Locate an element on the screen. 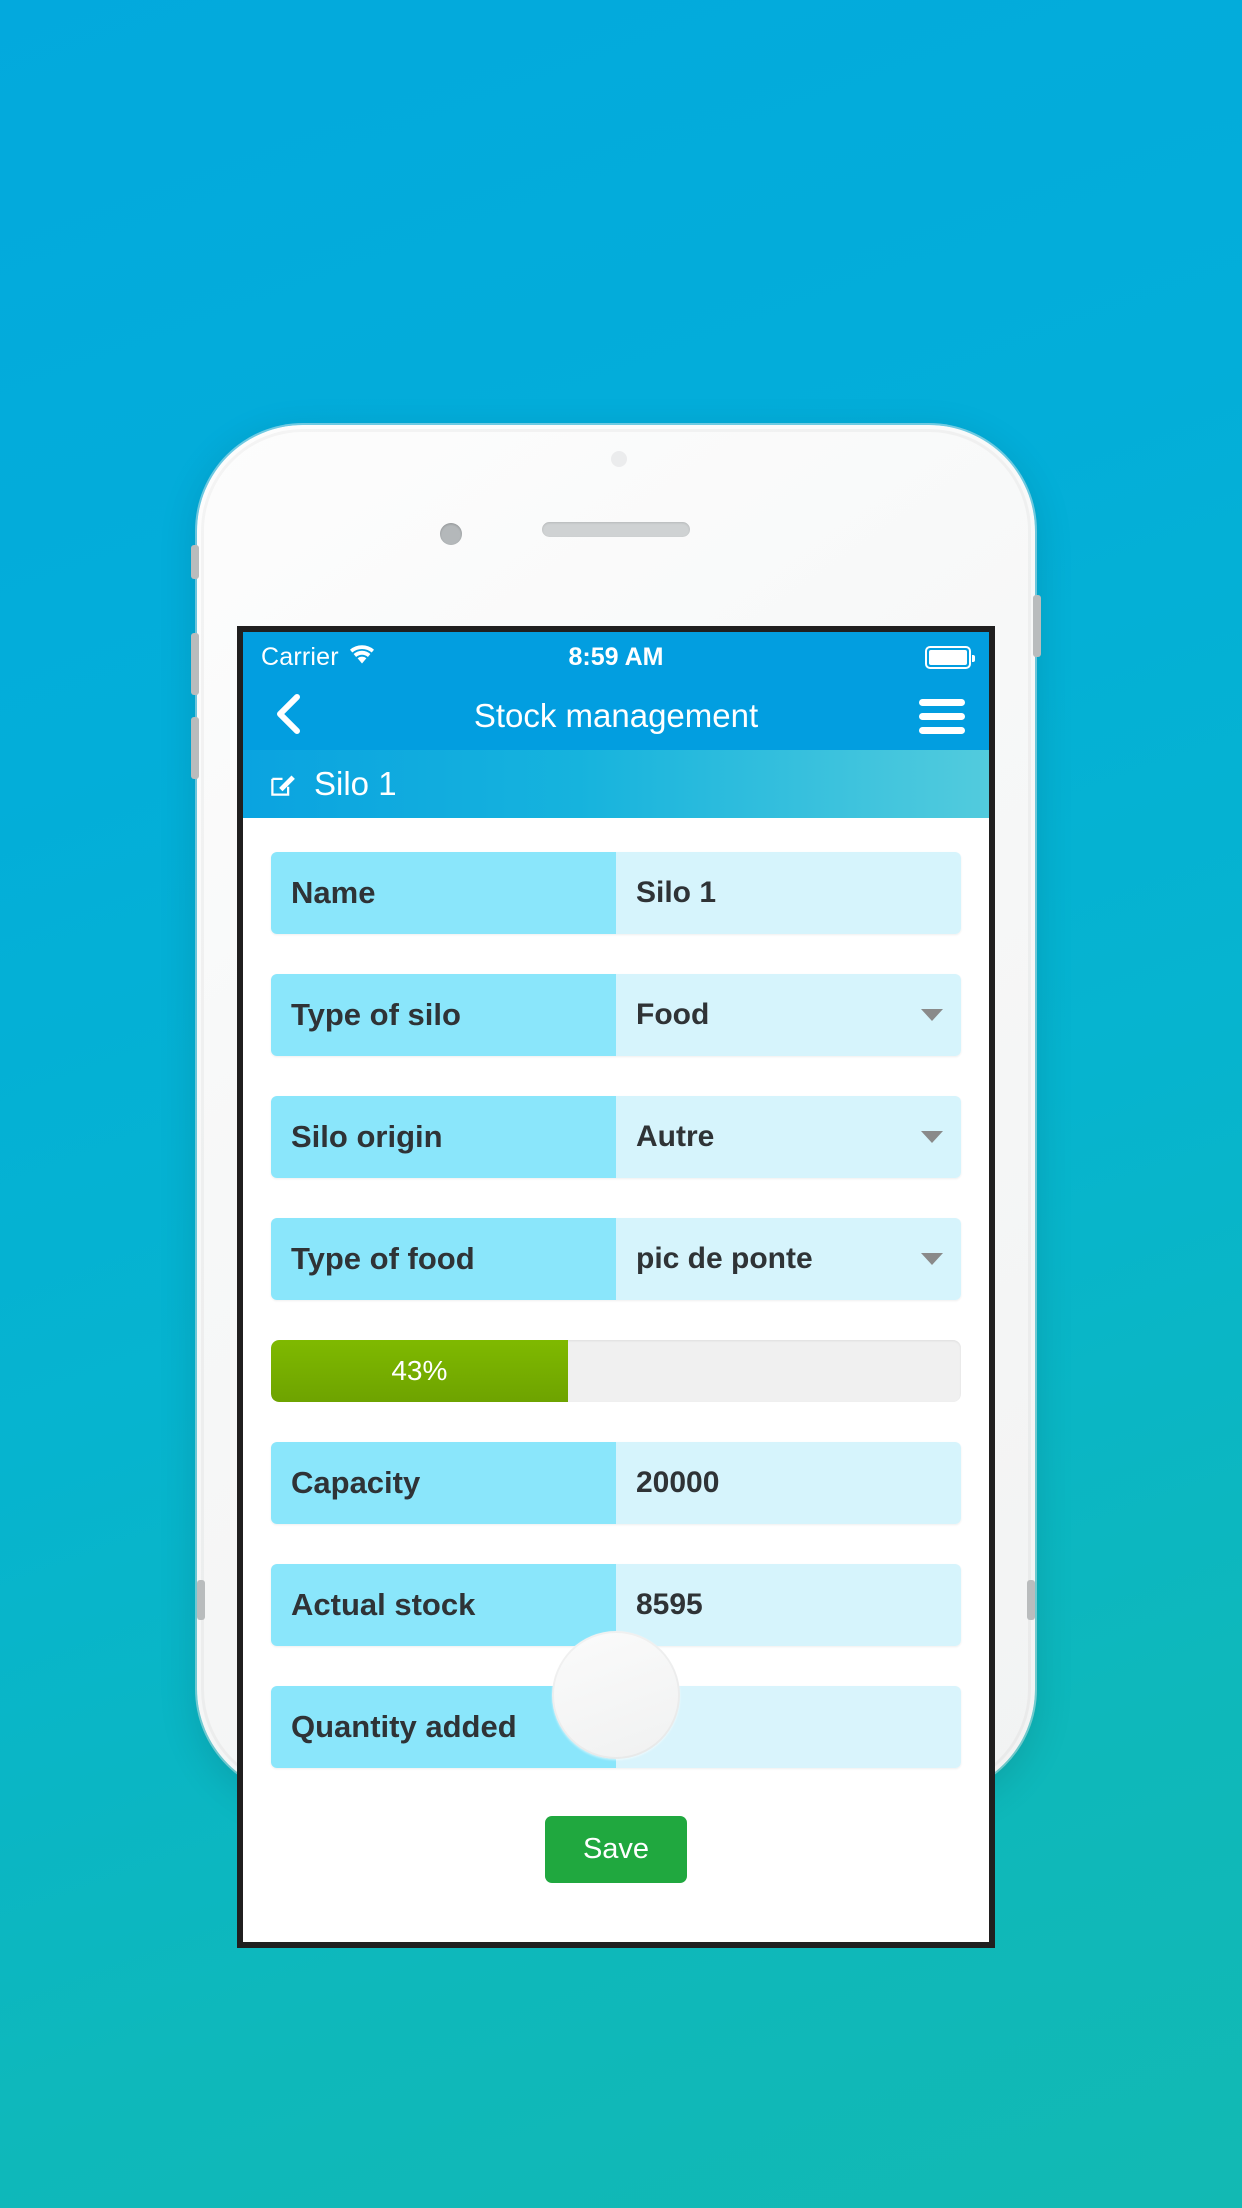 This screenshot has width=1242, height=2208. table-row: Type of silo Food is located at coordinates (616, 1015).